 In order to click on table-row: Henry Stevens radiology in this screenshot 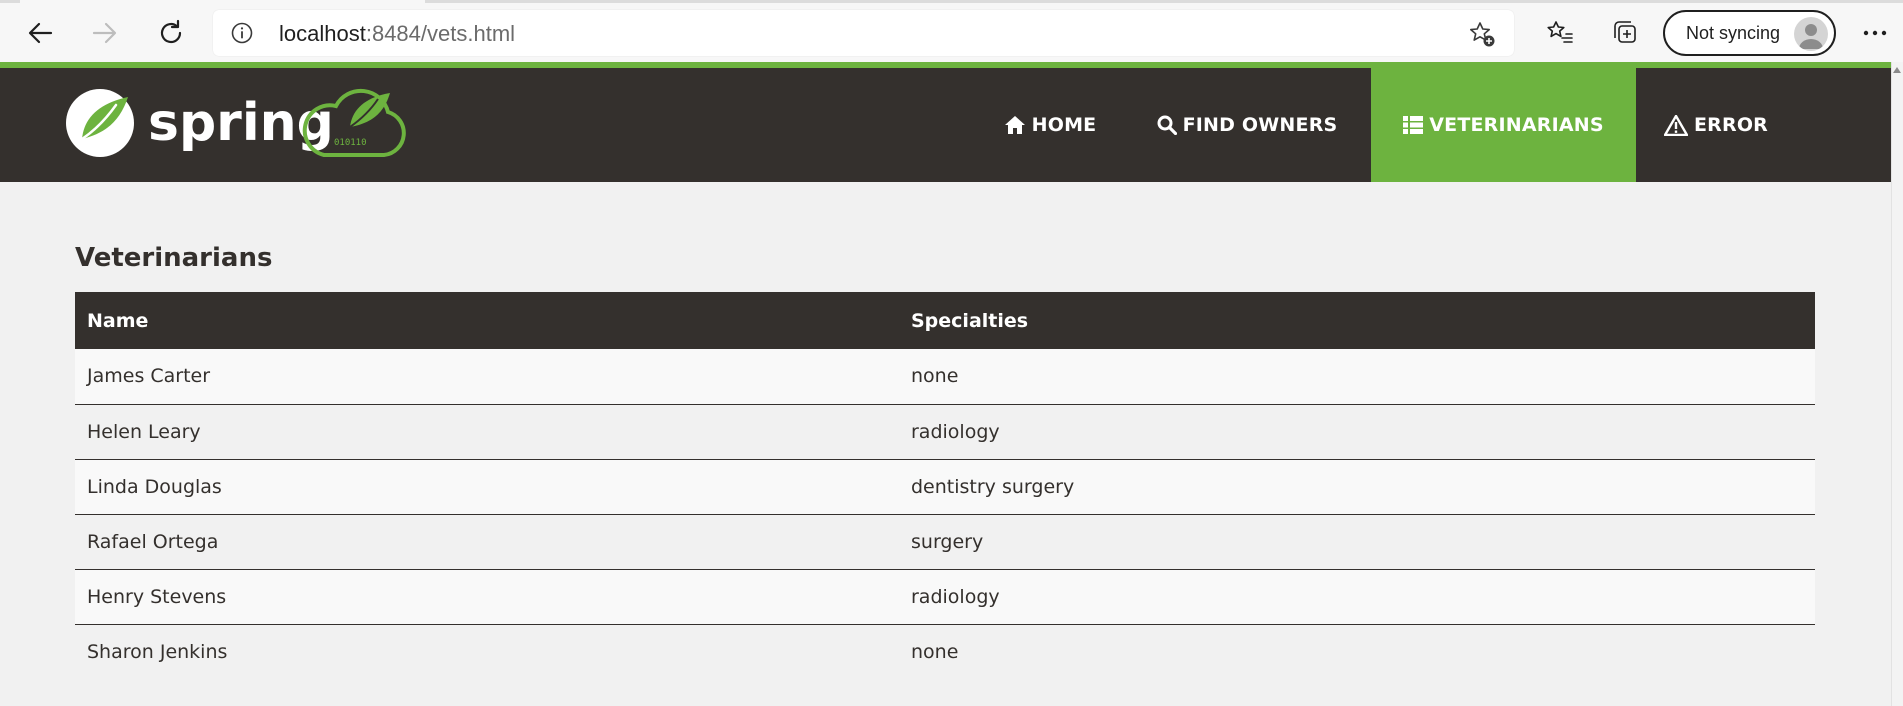, I will do `click(945, 597)`.